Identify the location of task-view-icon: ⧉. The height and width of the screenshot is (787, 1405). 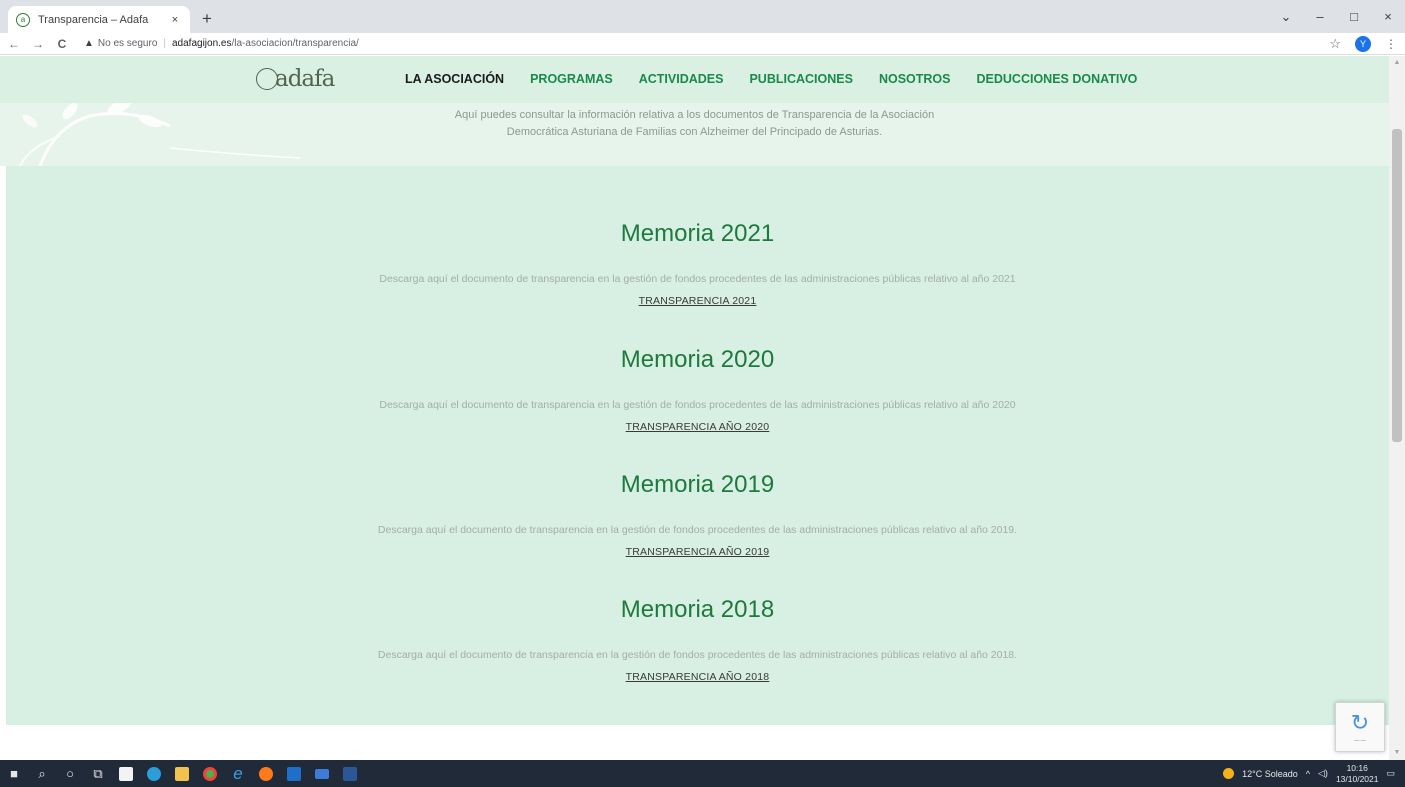
(98, 773).